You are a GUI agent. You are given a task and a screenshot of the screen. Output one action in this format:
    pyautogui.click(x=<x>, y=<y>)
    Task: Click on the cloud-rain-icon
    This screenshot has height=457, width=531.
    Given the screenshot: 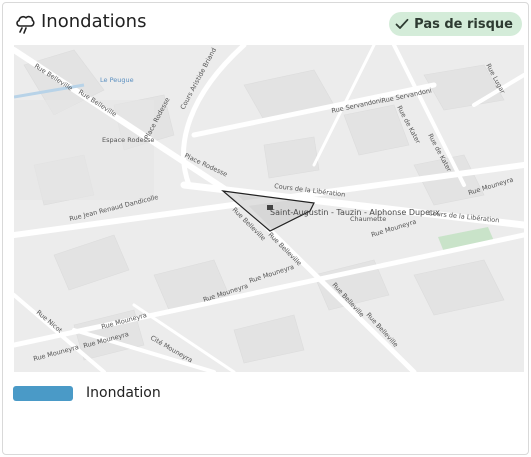 What is the action you would take?
    pyautogui.click(x=25, y=24)
    